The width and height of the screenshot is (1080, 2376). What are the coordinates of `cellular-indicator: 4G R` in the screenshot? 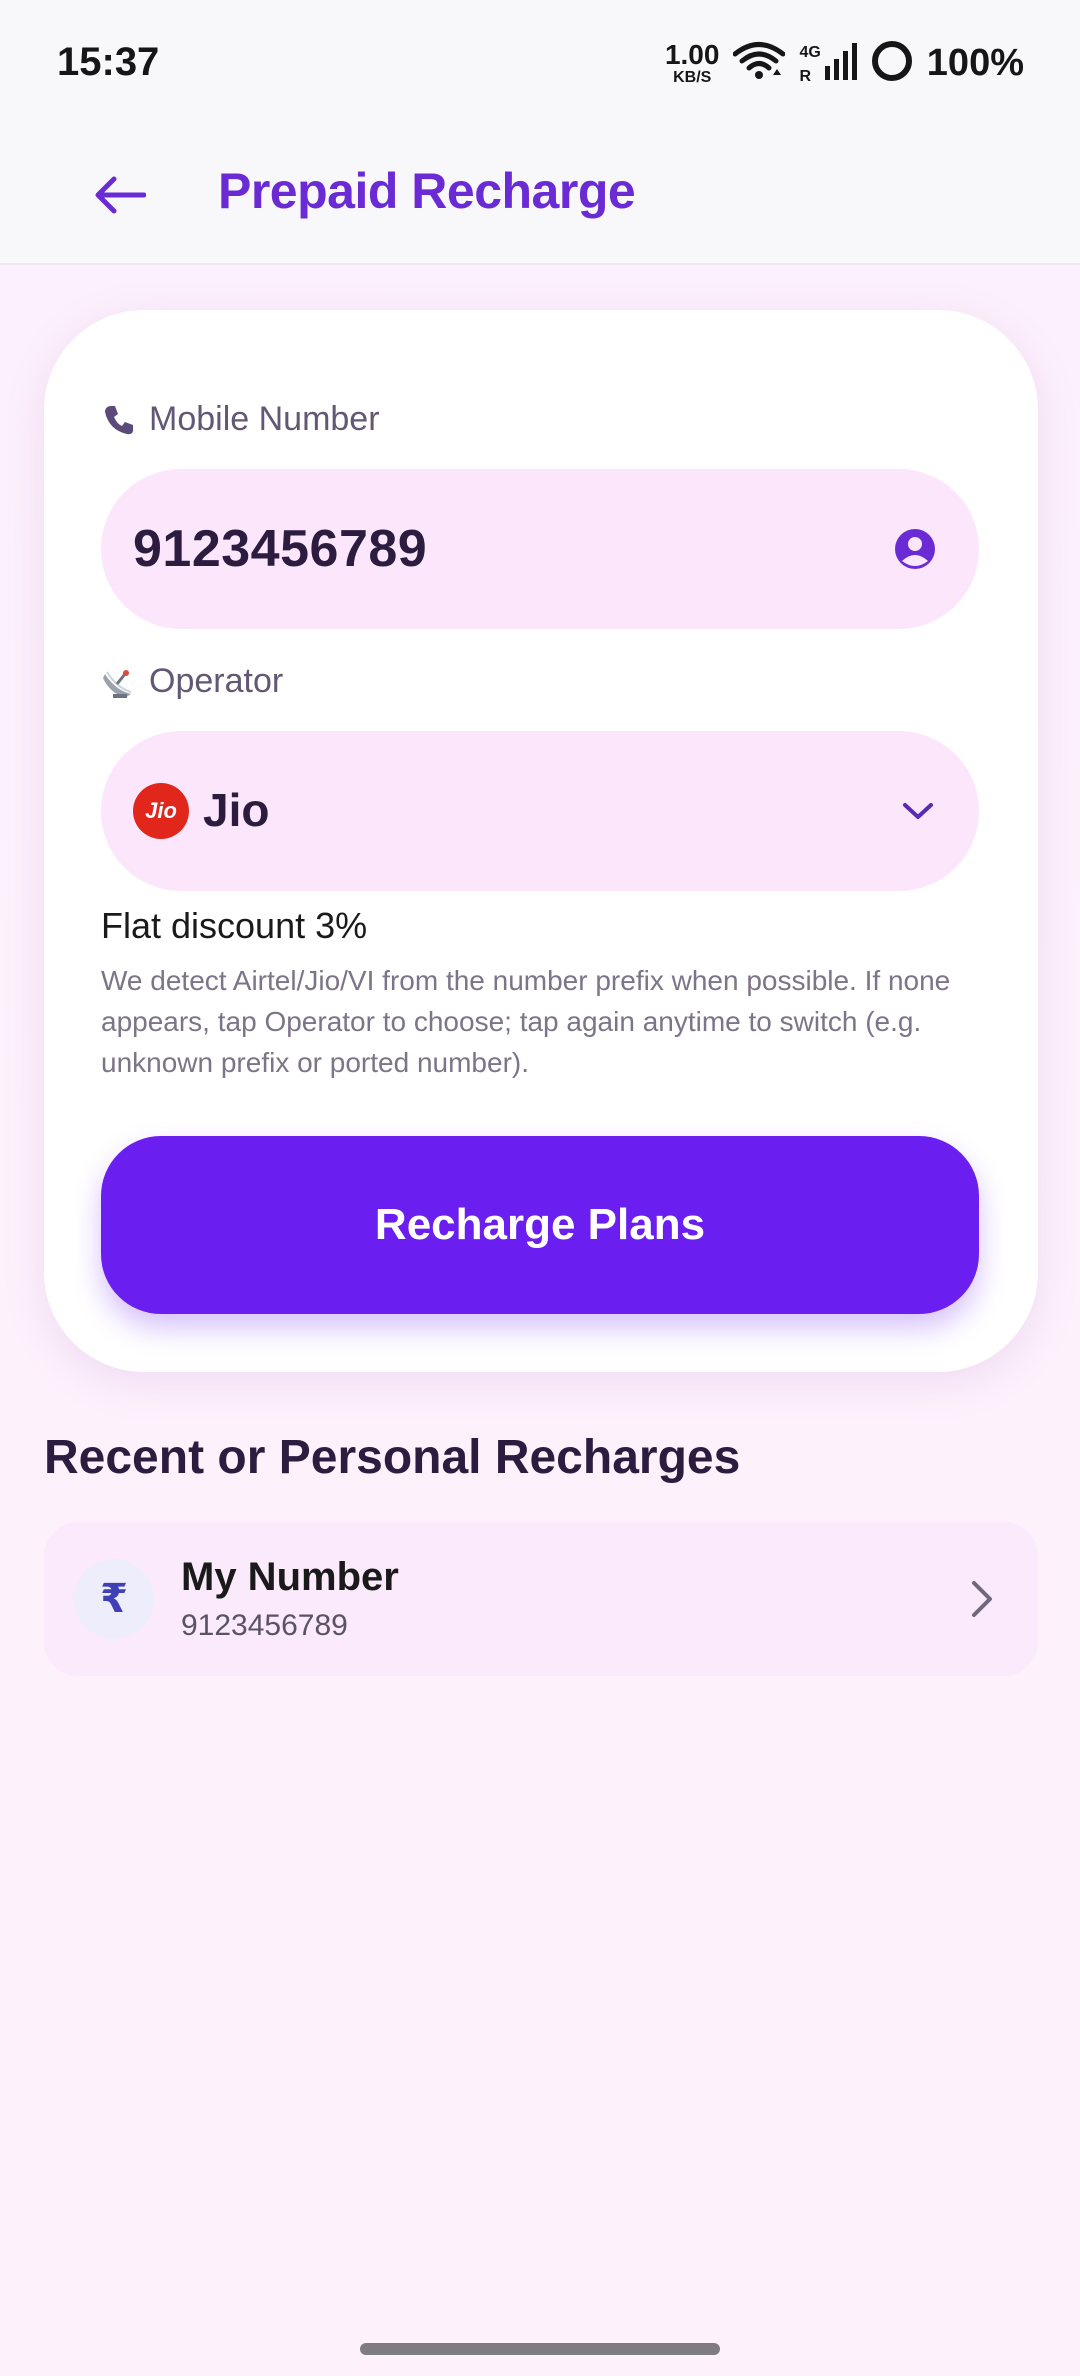 It's located at (828, 63).